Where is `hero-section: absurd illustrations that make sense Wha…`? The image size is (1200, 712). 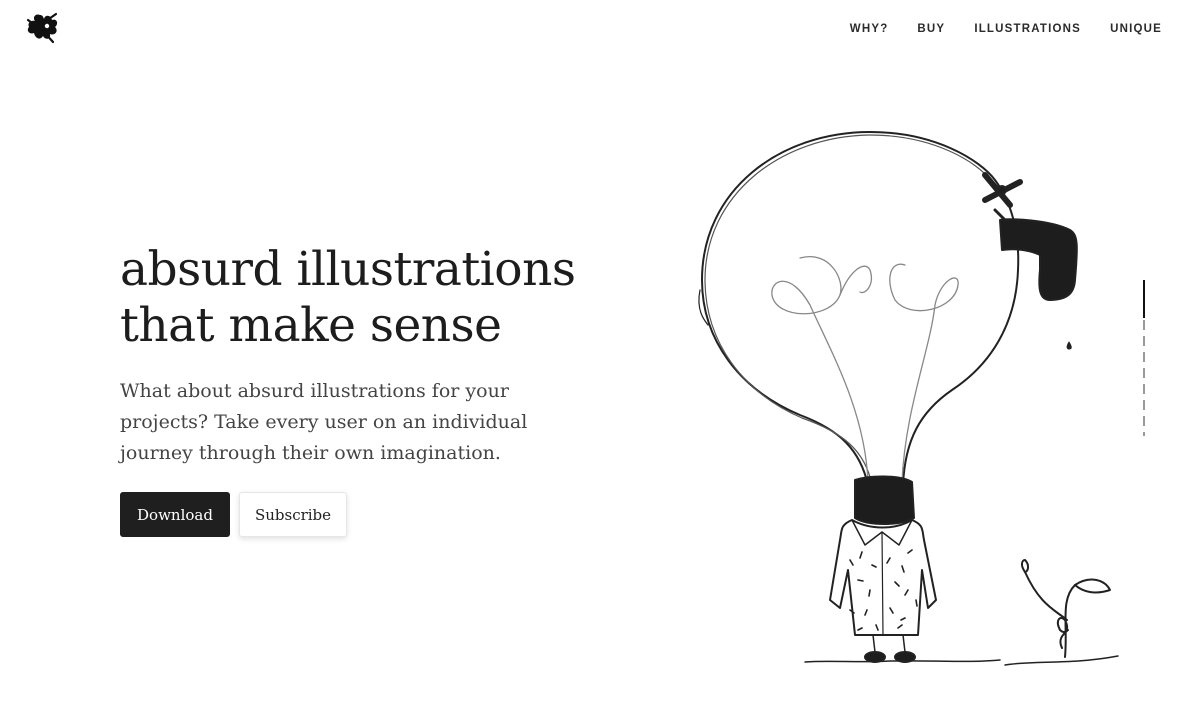 hero-section: absurd illustrations that make sense Wha… is located at coordinates (380, 355).